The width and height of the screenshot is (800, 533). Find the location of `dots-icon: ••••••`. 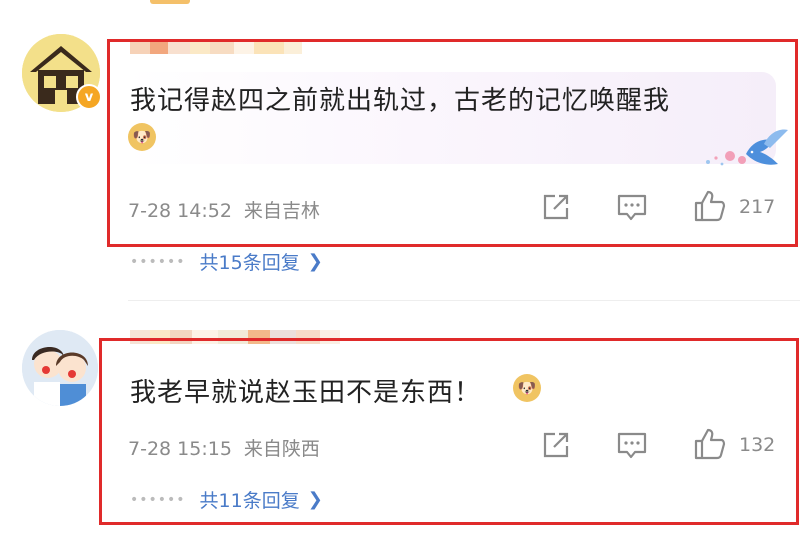

dots-icon: •••••• is located at coordinates (158, 261).